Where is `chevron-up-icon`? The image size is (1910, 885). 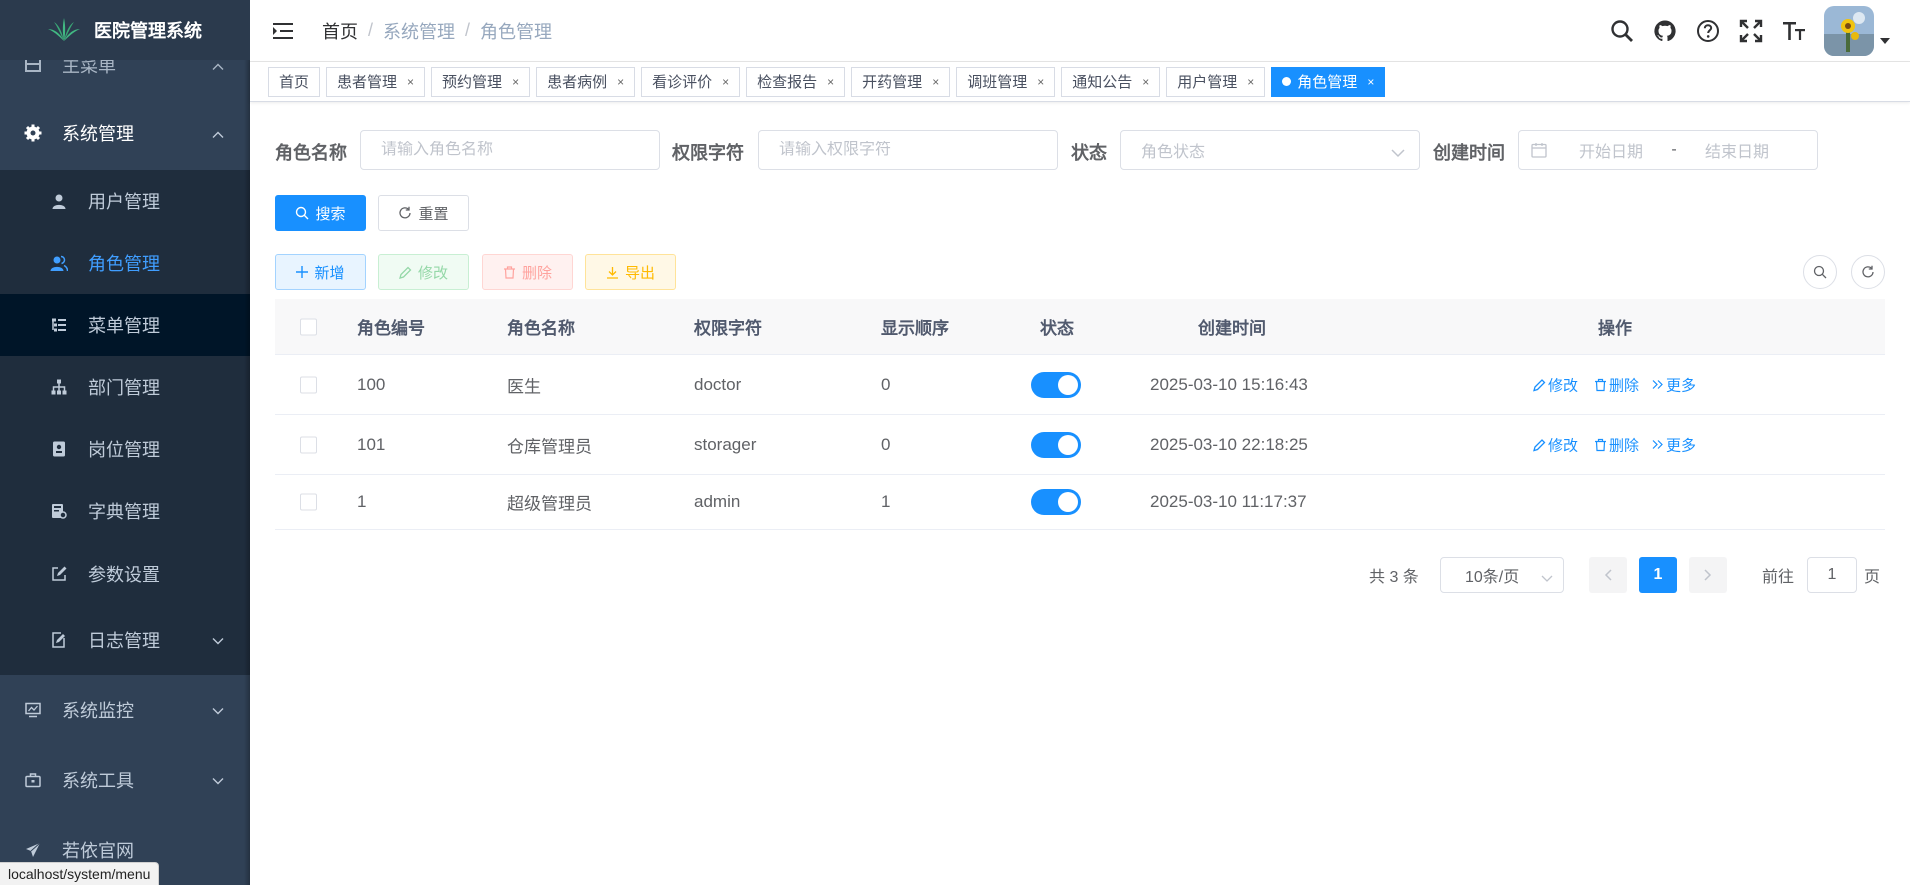
chevron-up-icon is located at coordinates (218, 133).